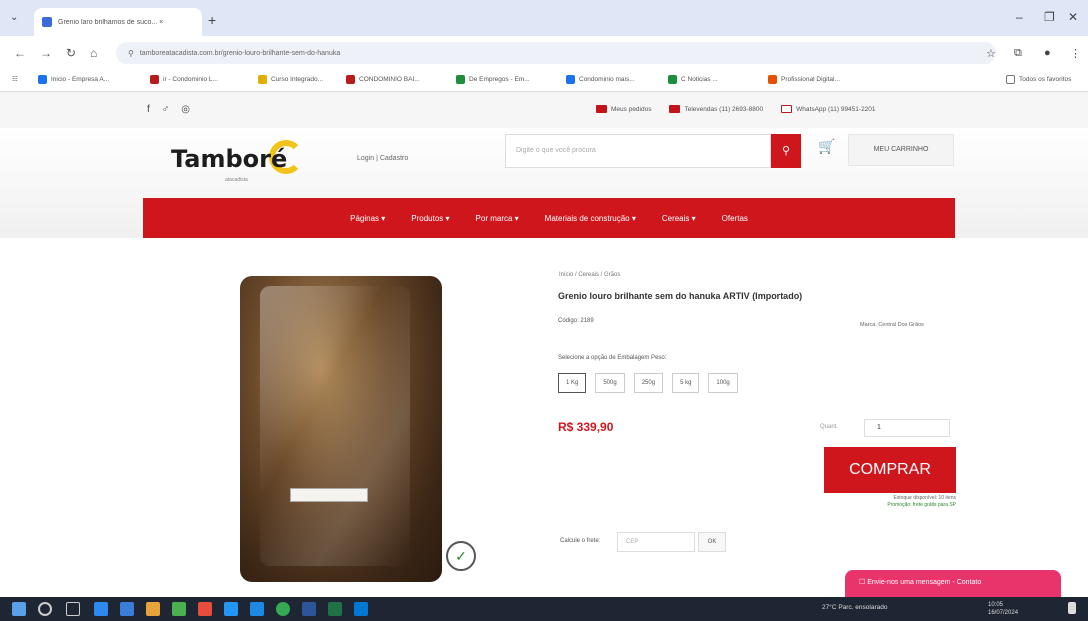  I want to click on search-input: Digite o que você procura, so click(638, 151).